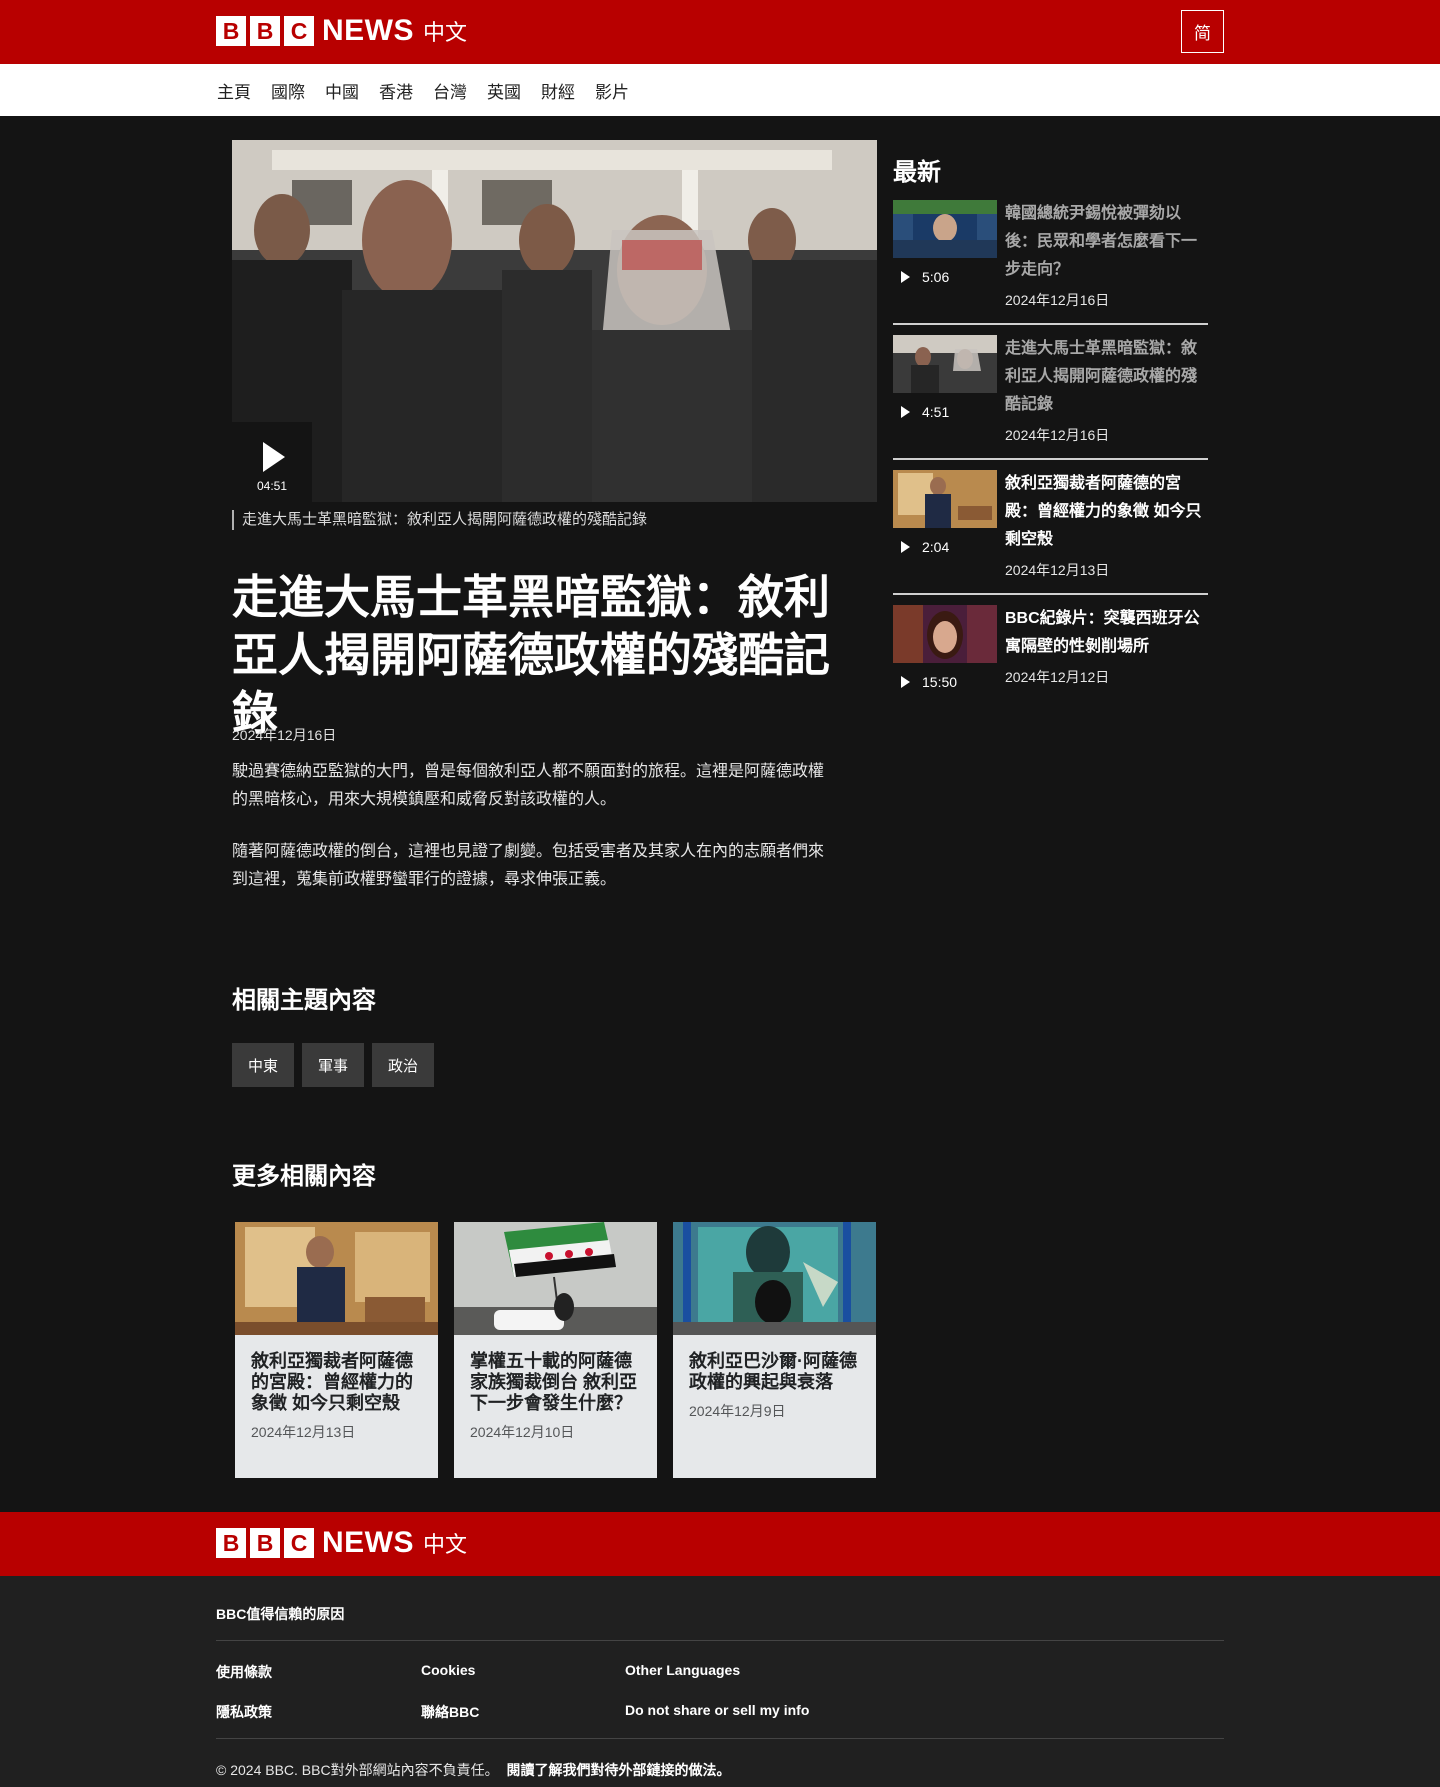 The width and height of the screenshot is (1440, 1787). I want to click on play-button: 04:51, so click(272, 462).